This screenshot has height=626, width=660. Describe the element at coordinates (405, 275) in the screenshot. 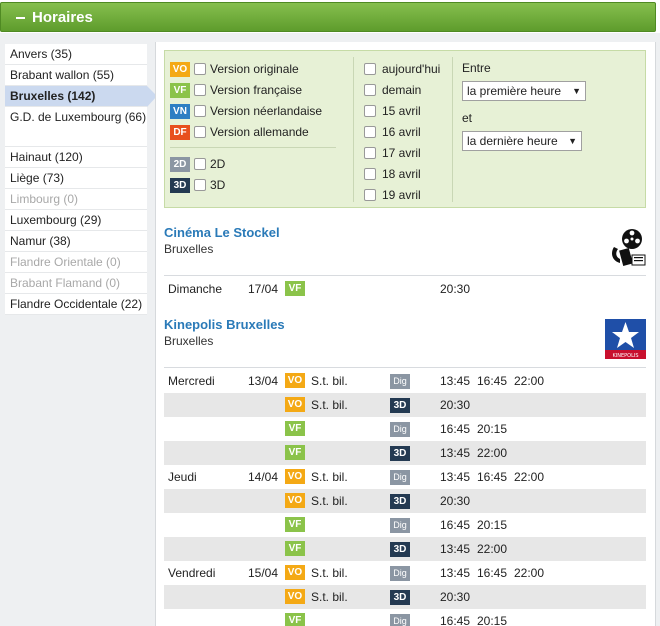

I see `cinema-divider` at that location.